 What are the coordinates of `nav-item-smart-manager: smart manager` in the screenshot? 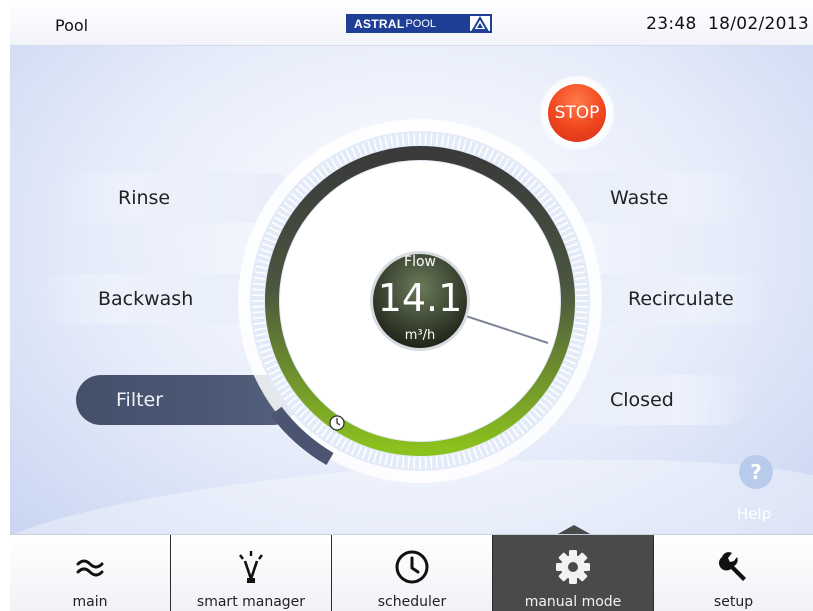 It's located at (251, 573).